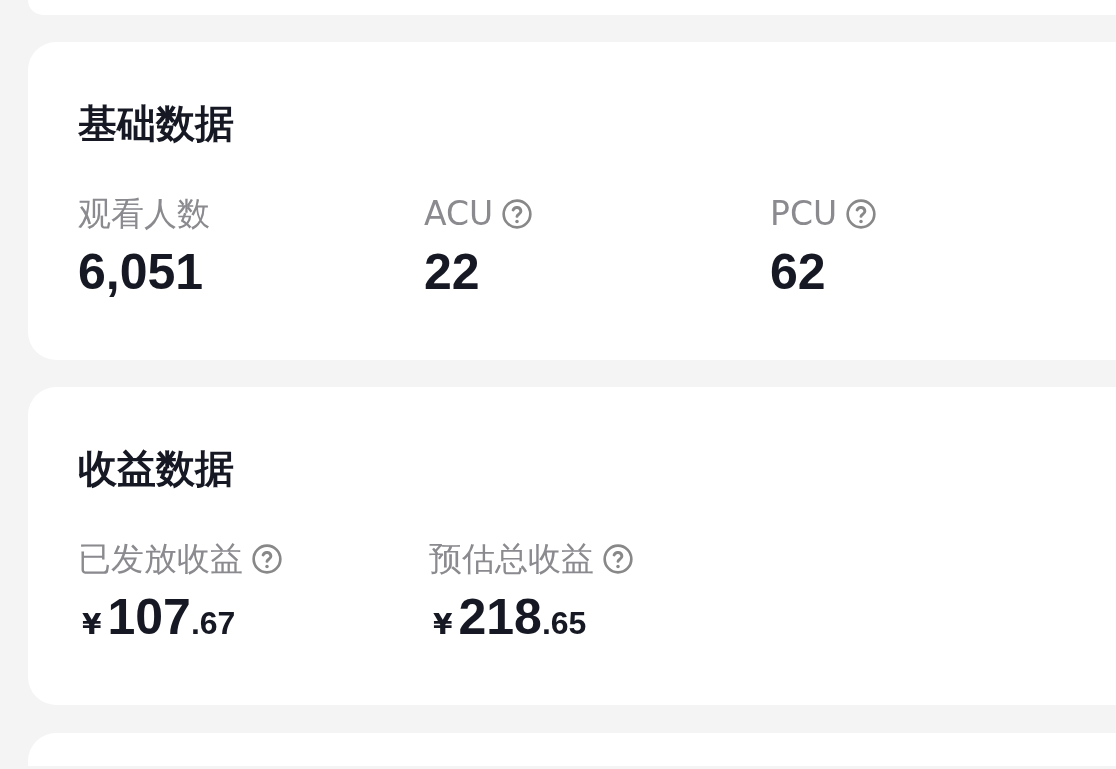  What do you see at coordinates (804, 214) in the screenshot?
I see `metric-label: PCU` at bounding box center [804, 214].